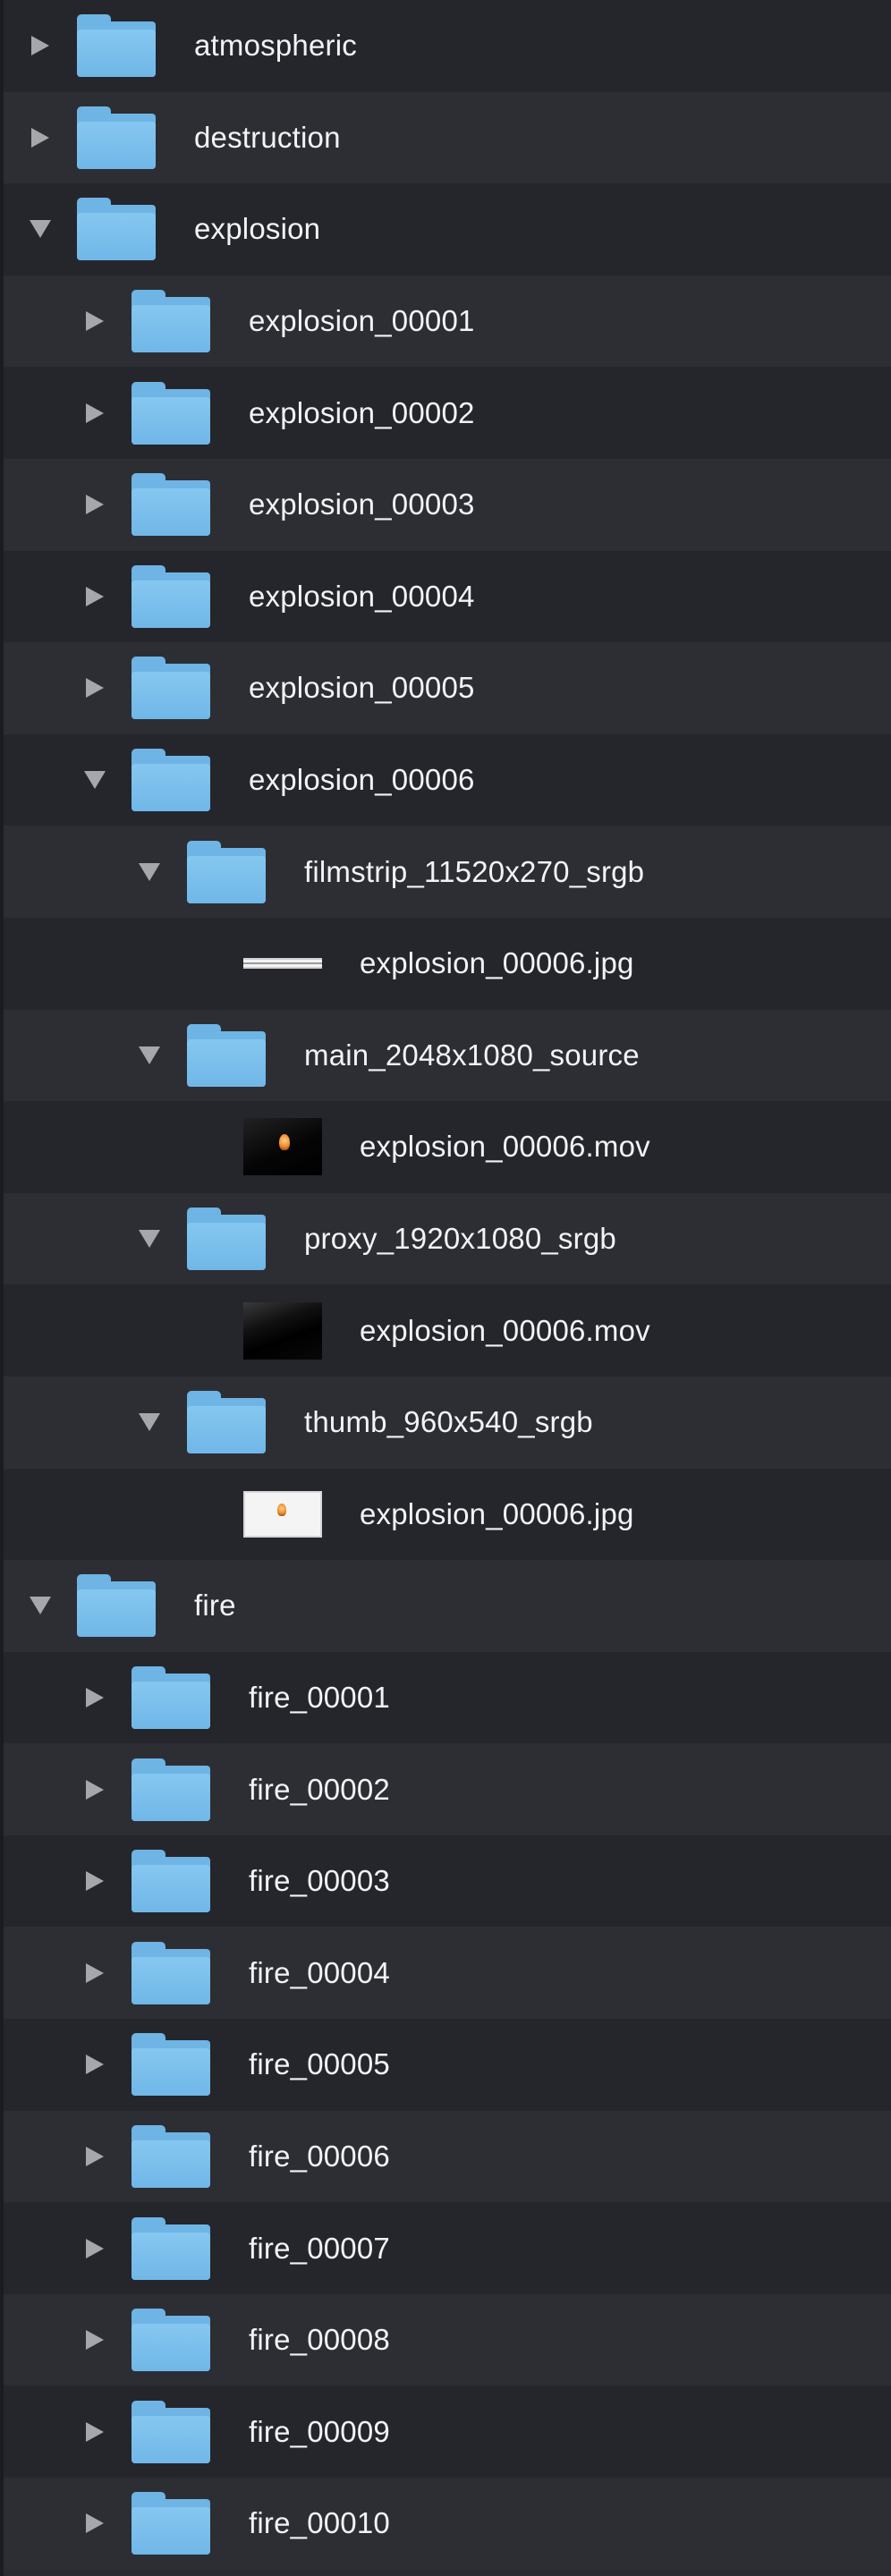 Image resolution: width=891 pixels, height=2576 pixels. I want to click on tree-row-explosion-00006: explosion_00006, so click(447, 779).